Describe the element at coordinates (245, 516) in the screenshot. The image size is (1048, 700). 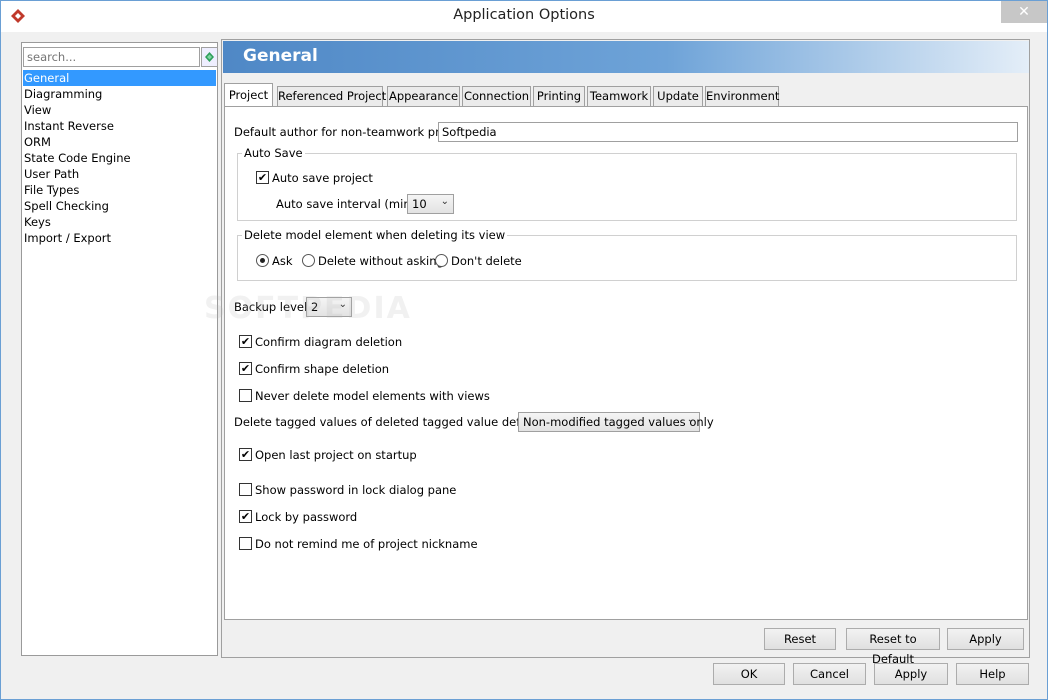
I see `lock-by-password-checkbox: ✔` at that location.